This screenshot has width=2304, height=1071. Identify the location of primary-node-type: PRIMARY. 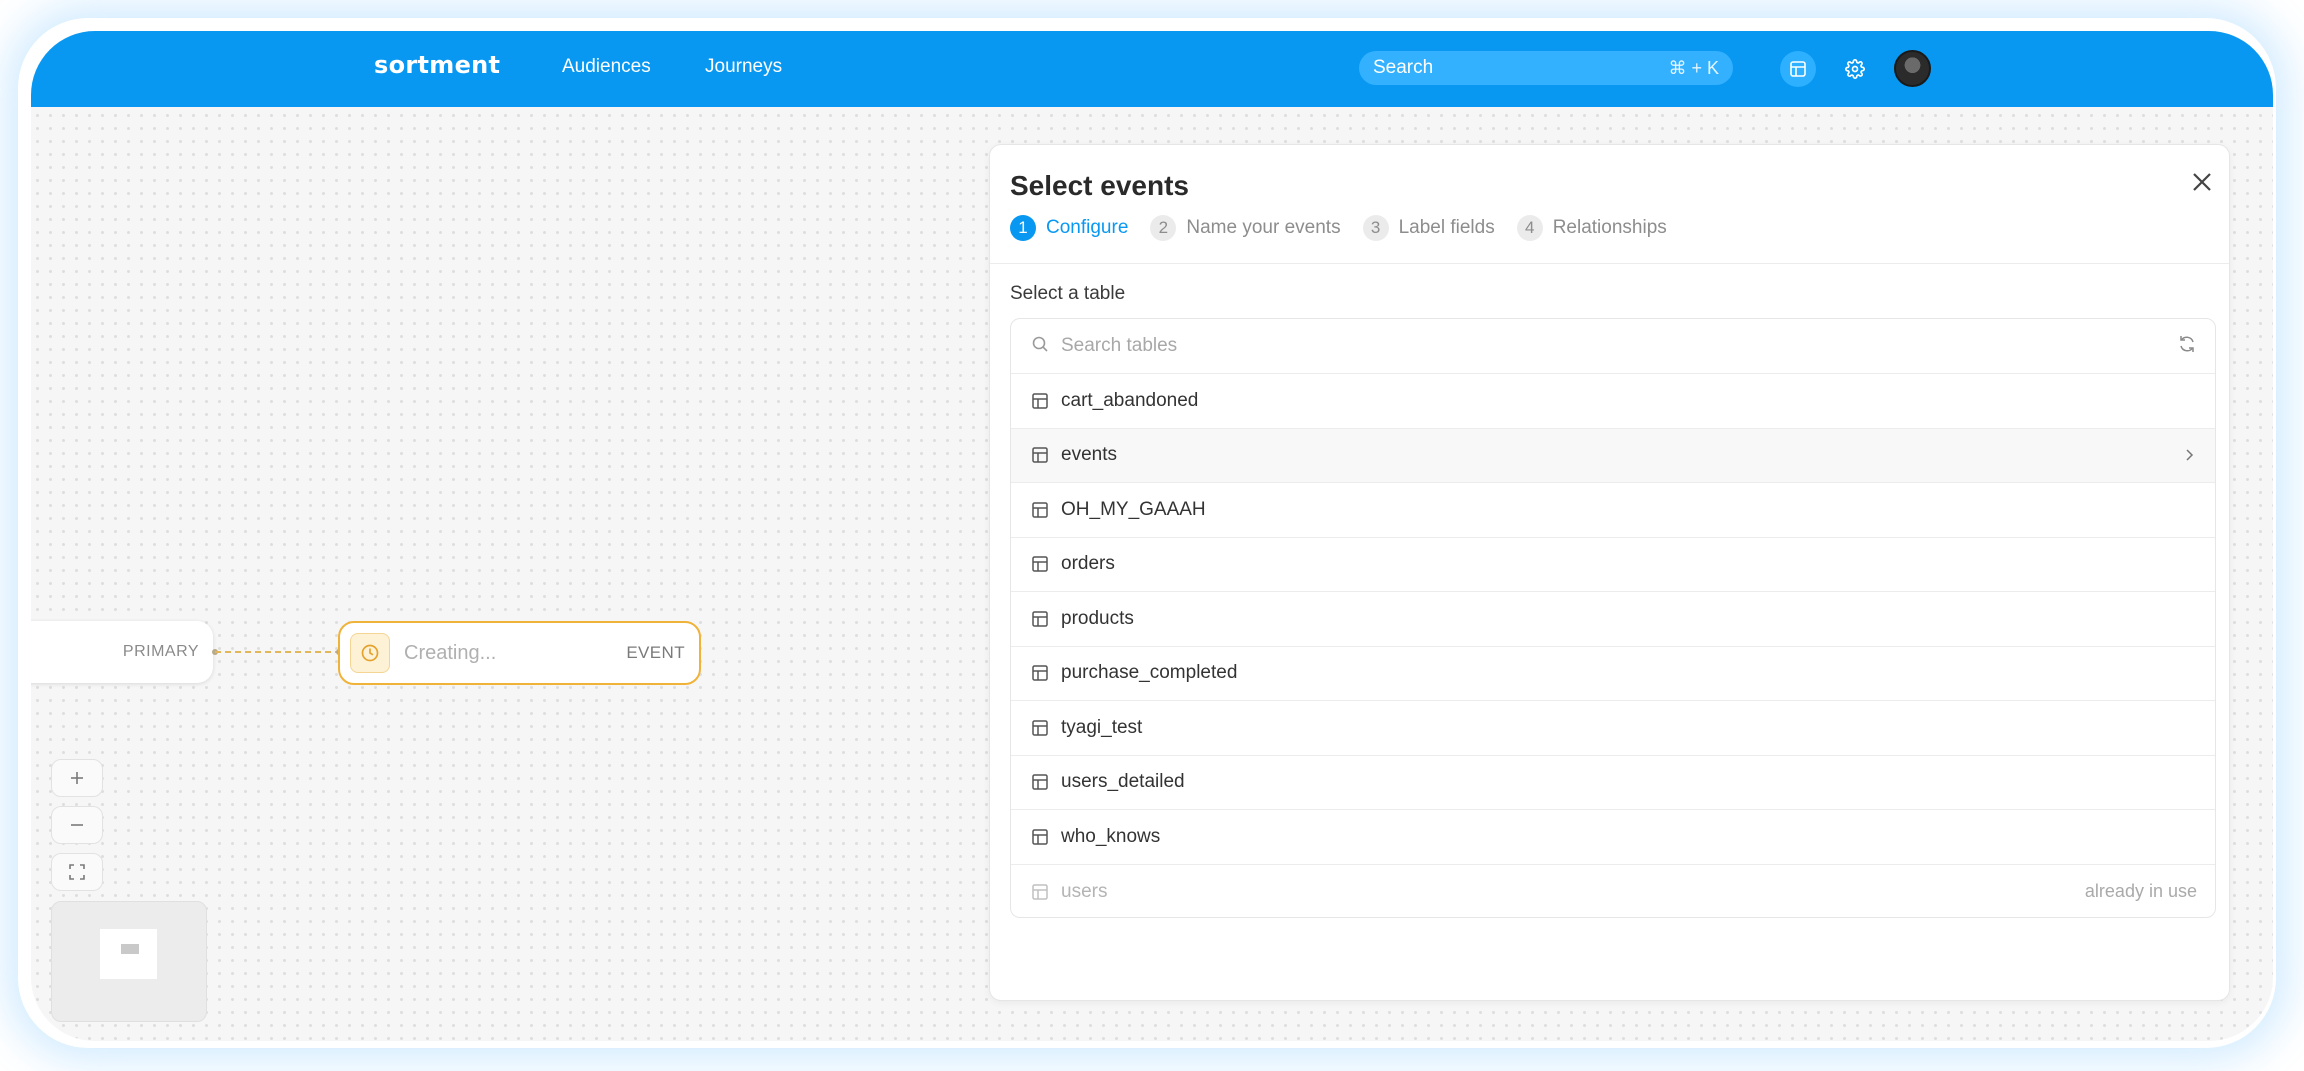
(160, 651).